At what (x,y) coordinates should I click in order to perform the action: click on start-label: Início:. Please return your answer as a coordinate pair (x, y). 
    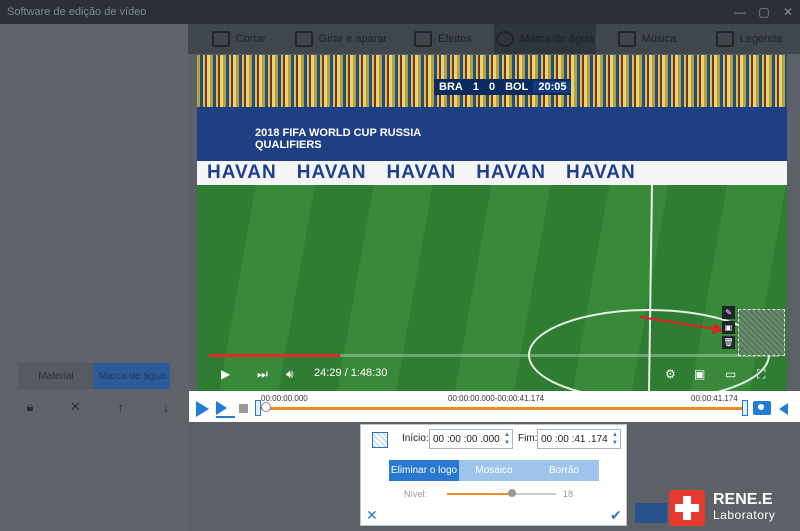
    Looking at the image, I should click on (415, 438).